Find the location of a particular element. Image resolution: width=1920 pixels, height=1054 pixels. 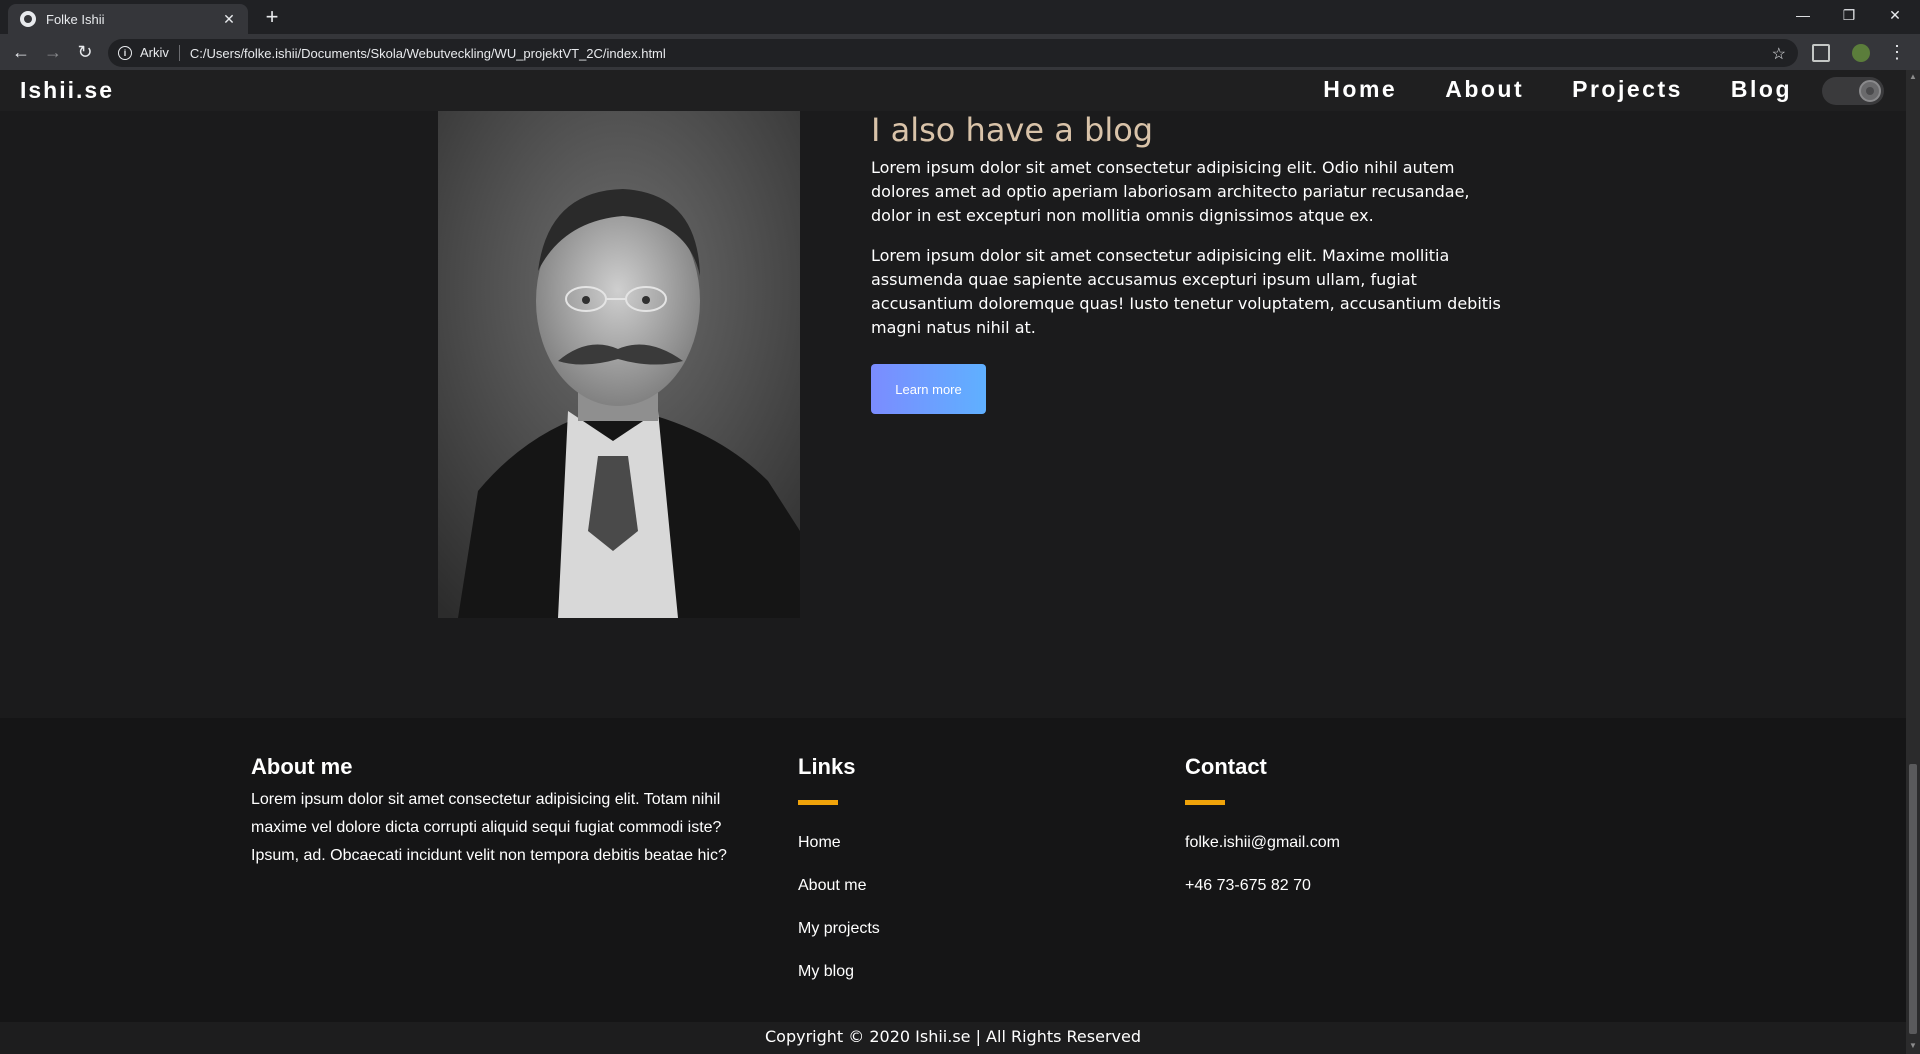

theme-toggle is located at coordinates (1853, 91).